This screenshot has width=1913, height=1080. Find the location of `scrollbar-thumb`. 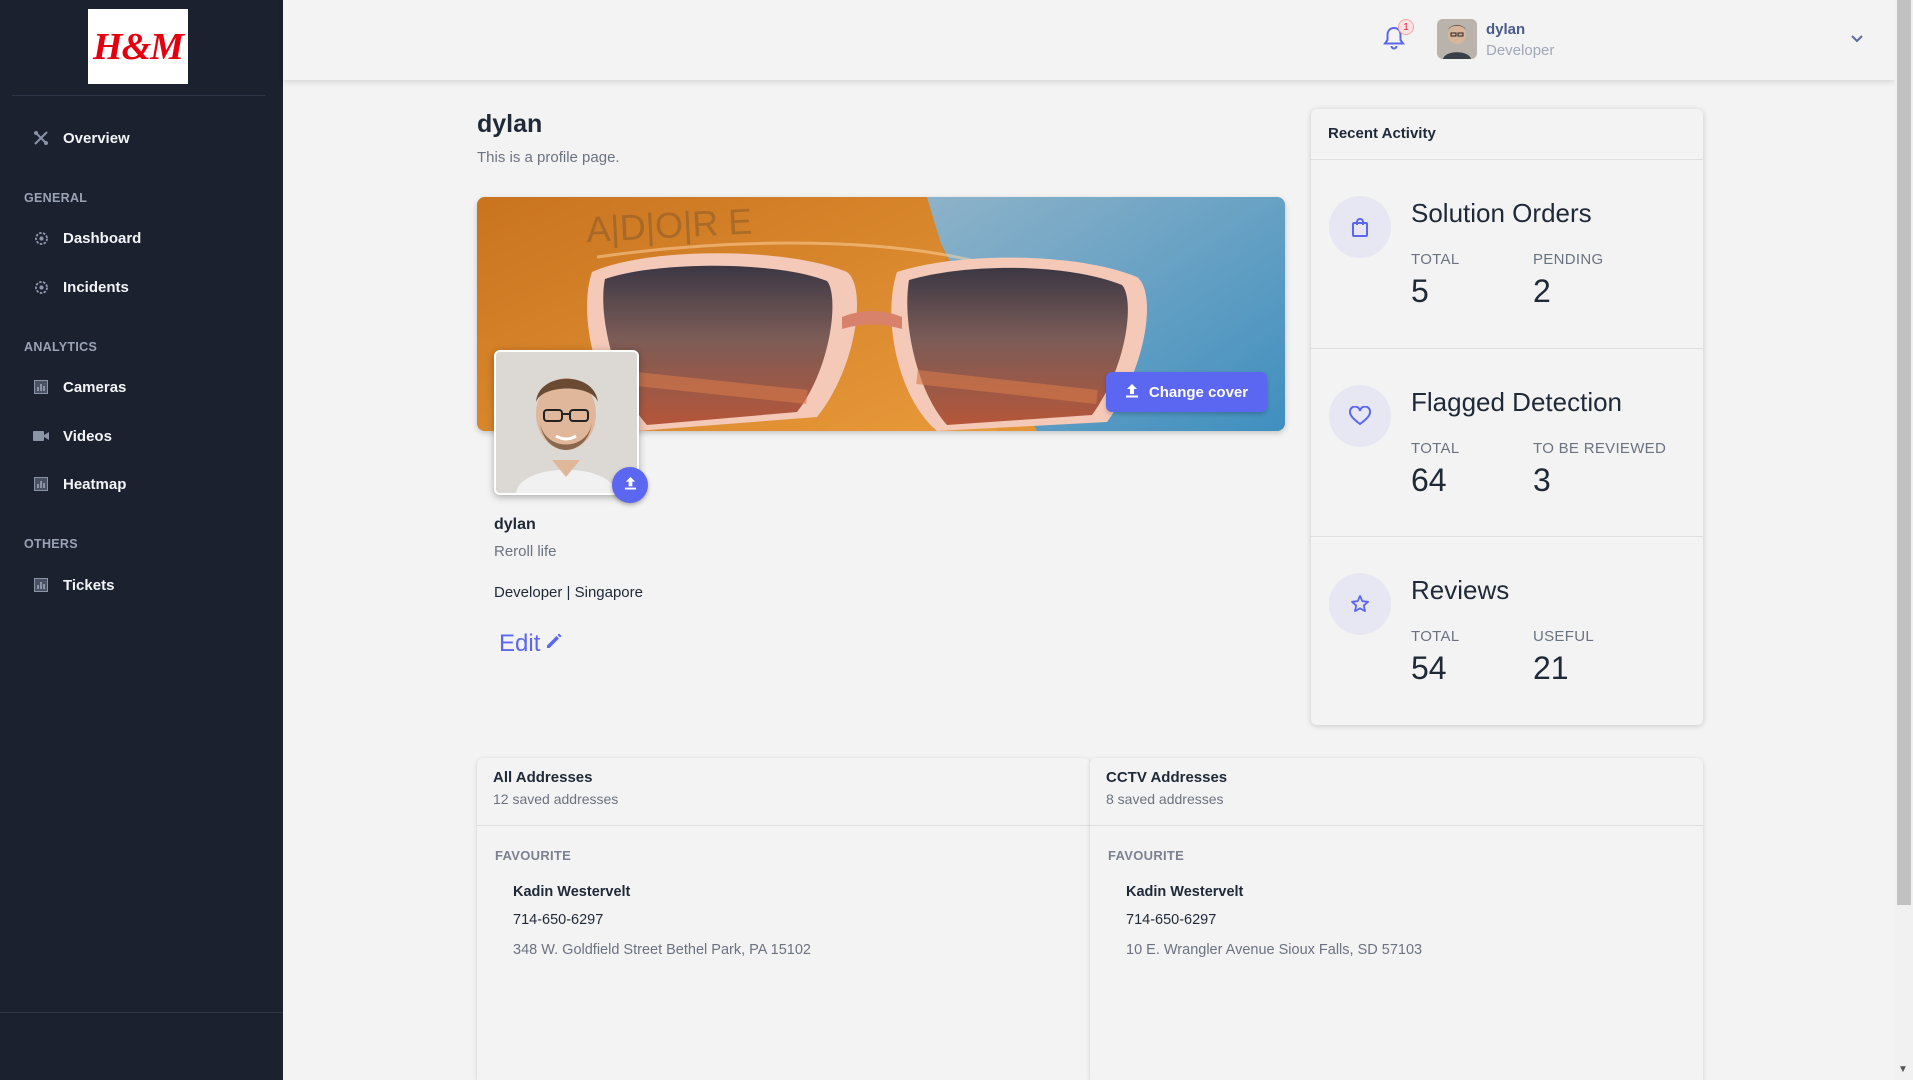

scrollbar-thumb is located at coordinates (1904, 452).